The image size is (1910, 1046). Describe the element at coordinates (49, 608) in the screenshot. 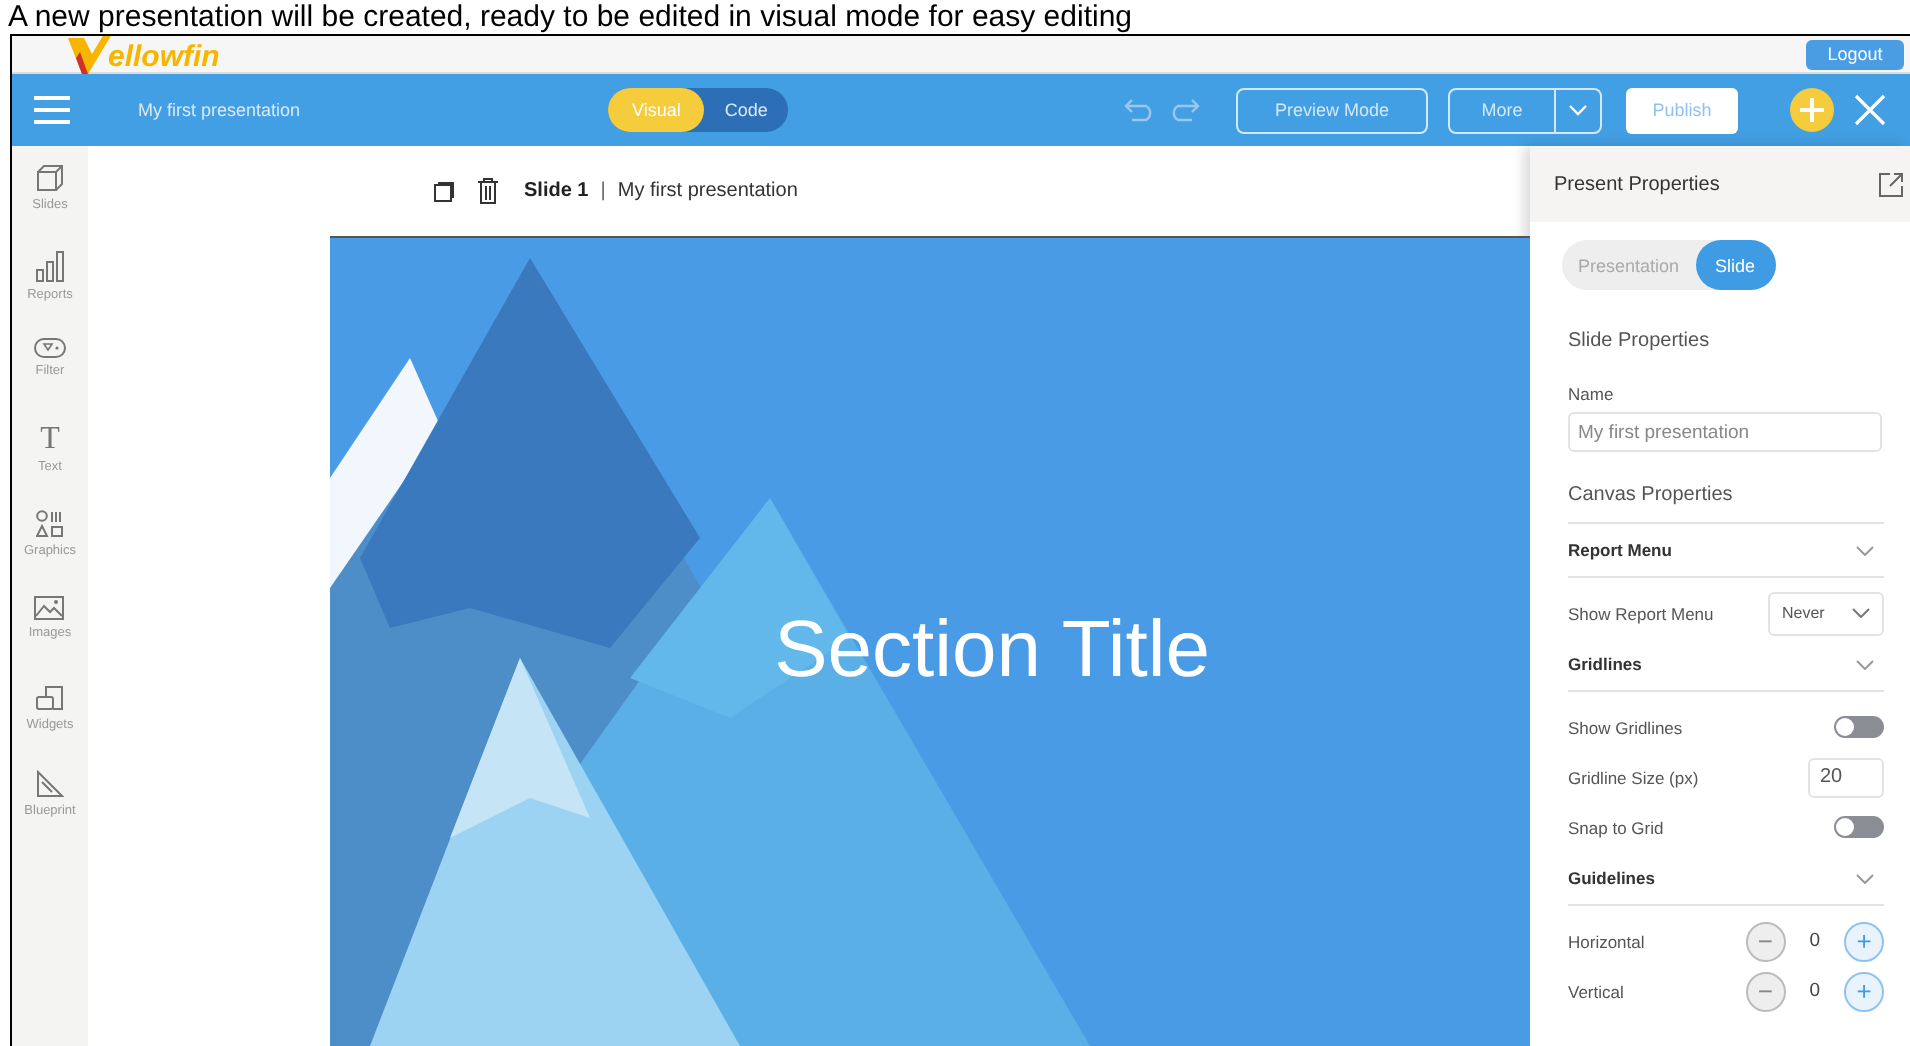

I see `image-icon` at that location.